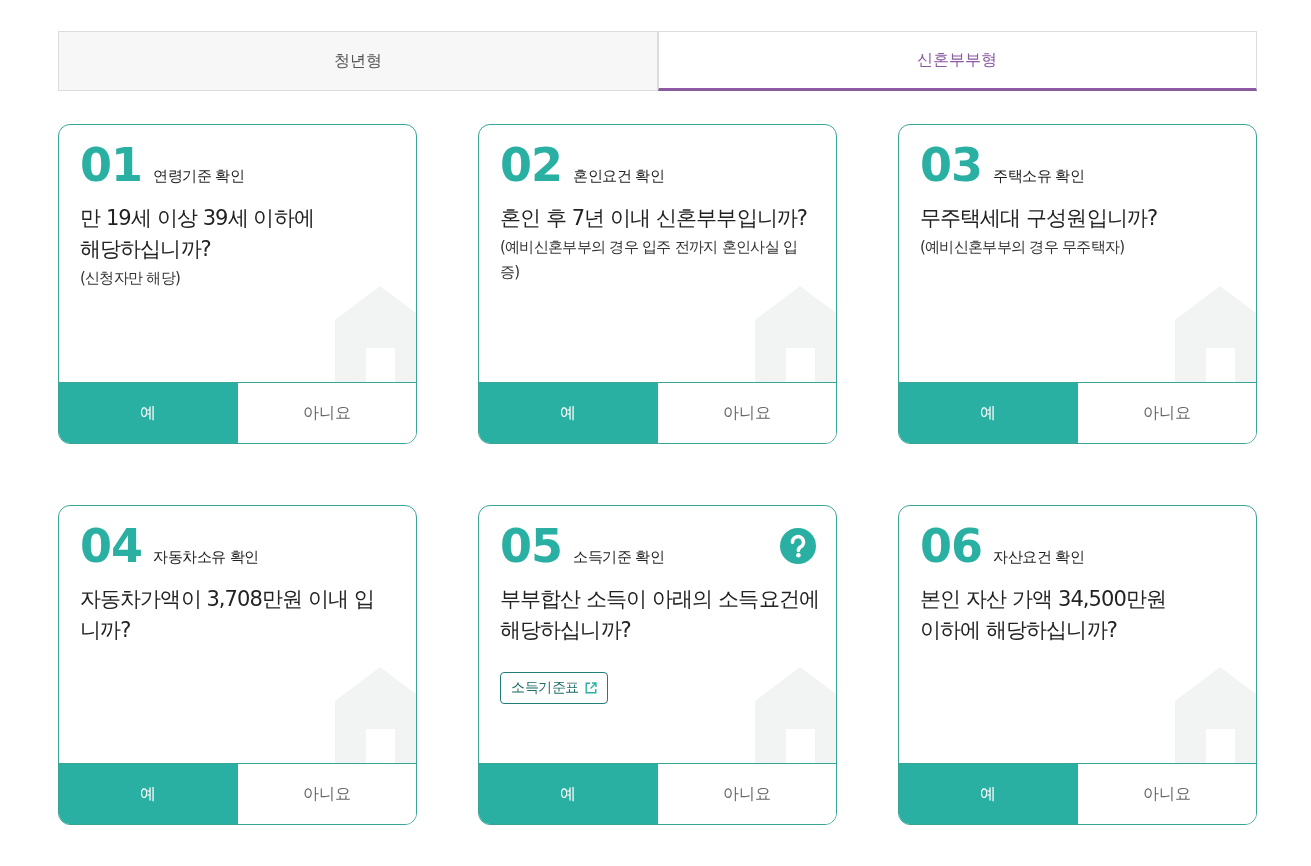 Image resolution: width=1311 pixels, height=866 pixels. I want to click on external-link-icon, so click(591, 688).